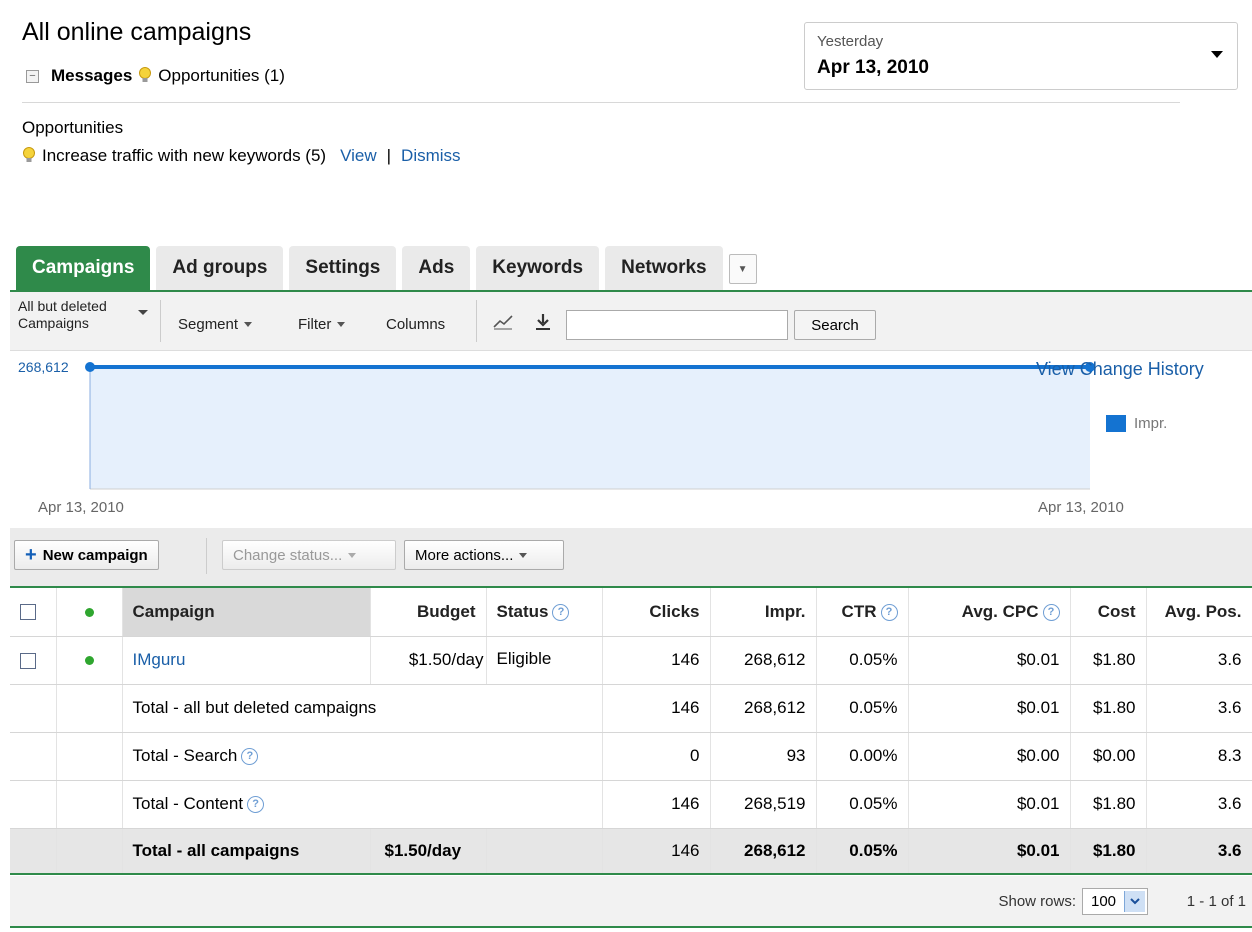 The image size is (1252, 932). What do you see at coordinates (862, 756) in the screenshot?
I see `ctr-cell: 0.00%` at bounding box center [862, 756].